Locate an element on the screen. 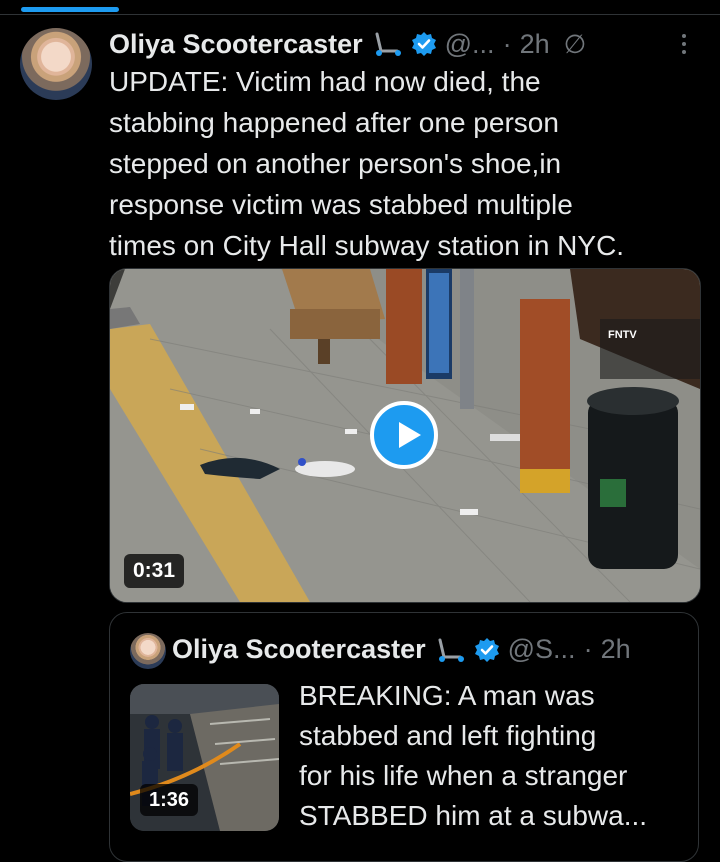  quoted-tweet-header: Oliya Scootercaster @S... · 2h is located at coordinates (401, 649).